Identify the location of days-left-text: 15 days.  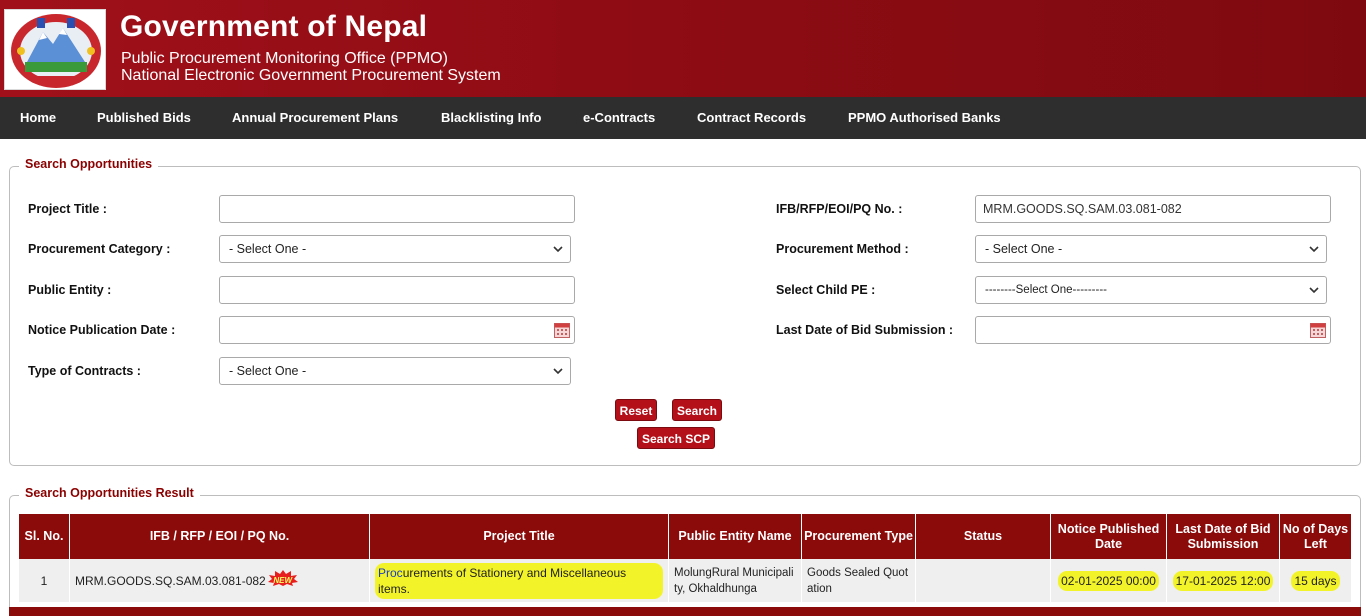
(1315, 580).